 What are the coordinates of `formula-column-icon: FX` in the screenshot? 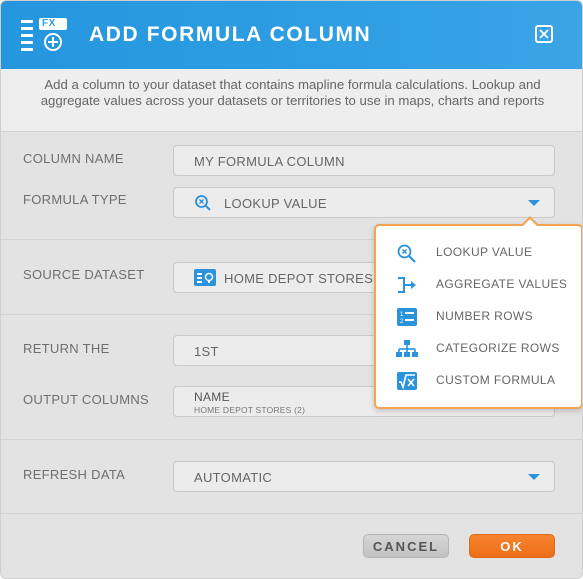 It's located at (46, 35).